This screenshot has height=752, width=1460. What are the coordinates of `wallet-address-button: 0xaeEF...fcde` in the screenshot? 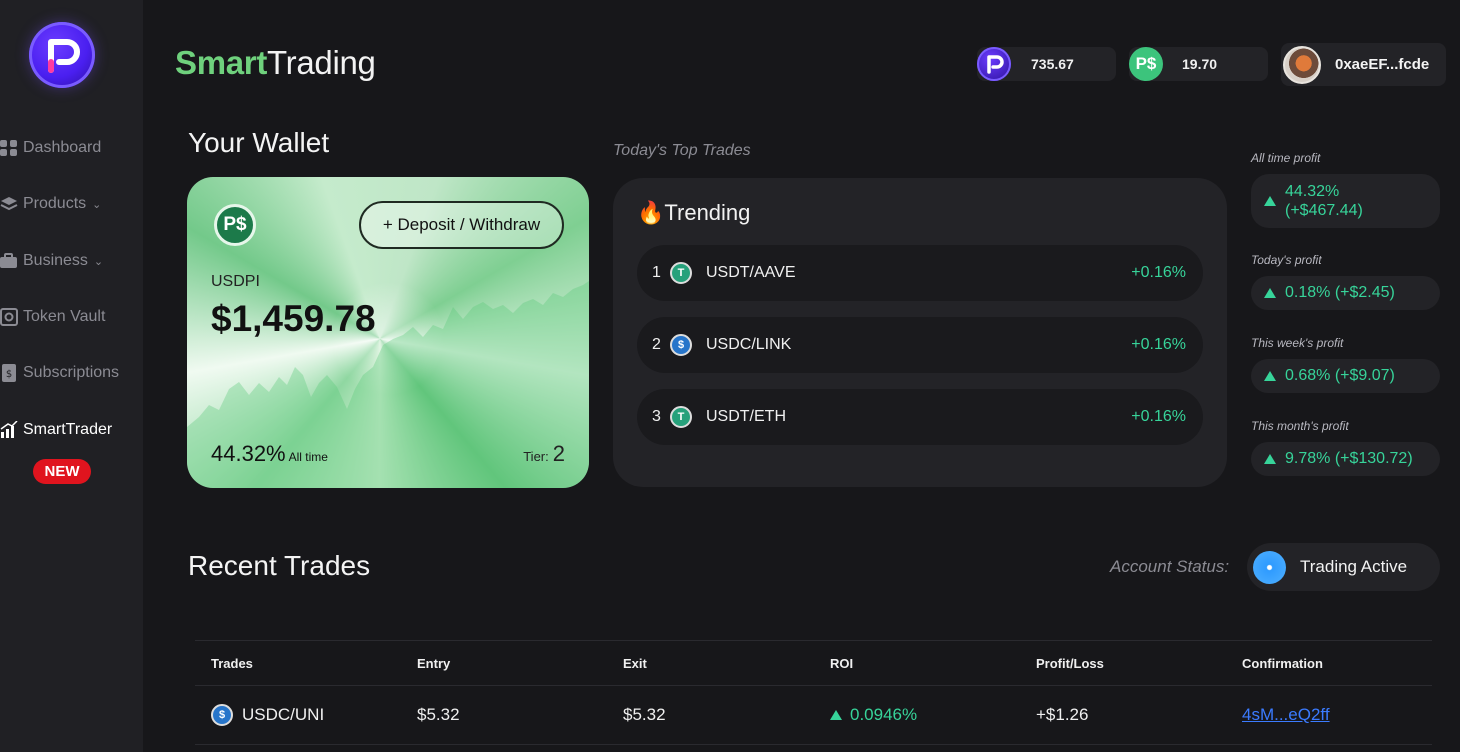 It's located at (1363, 64).